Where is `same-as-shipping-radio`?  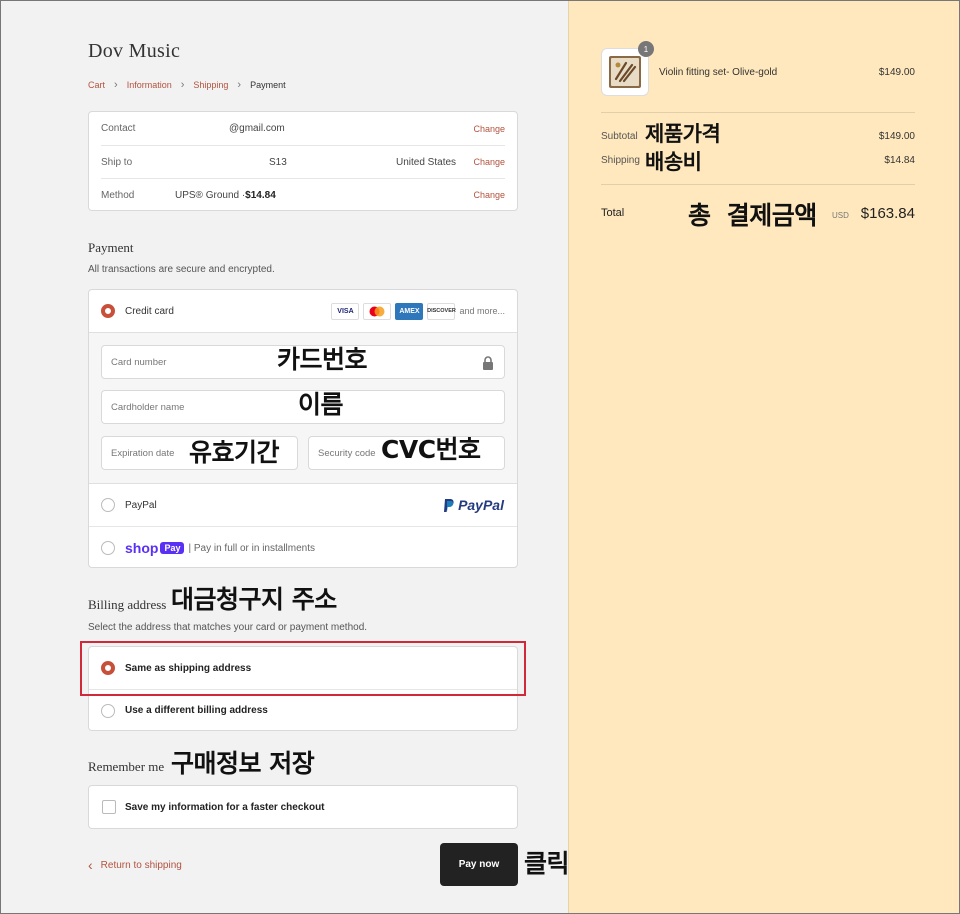 same-as-shipping-radio is located at coordinates (108, 668).